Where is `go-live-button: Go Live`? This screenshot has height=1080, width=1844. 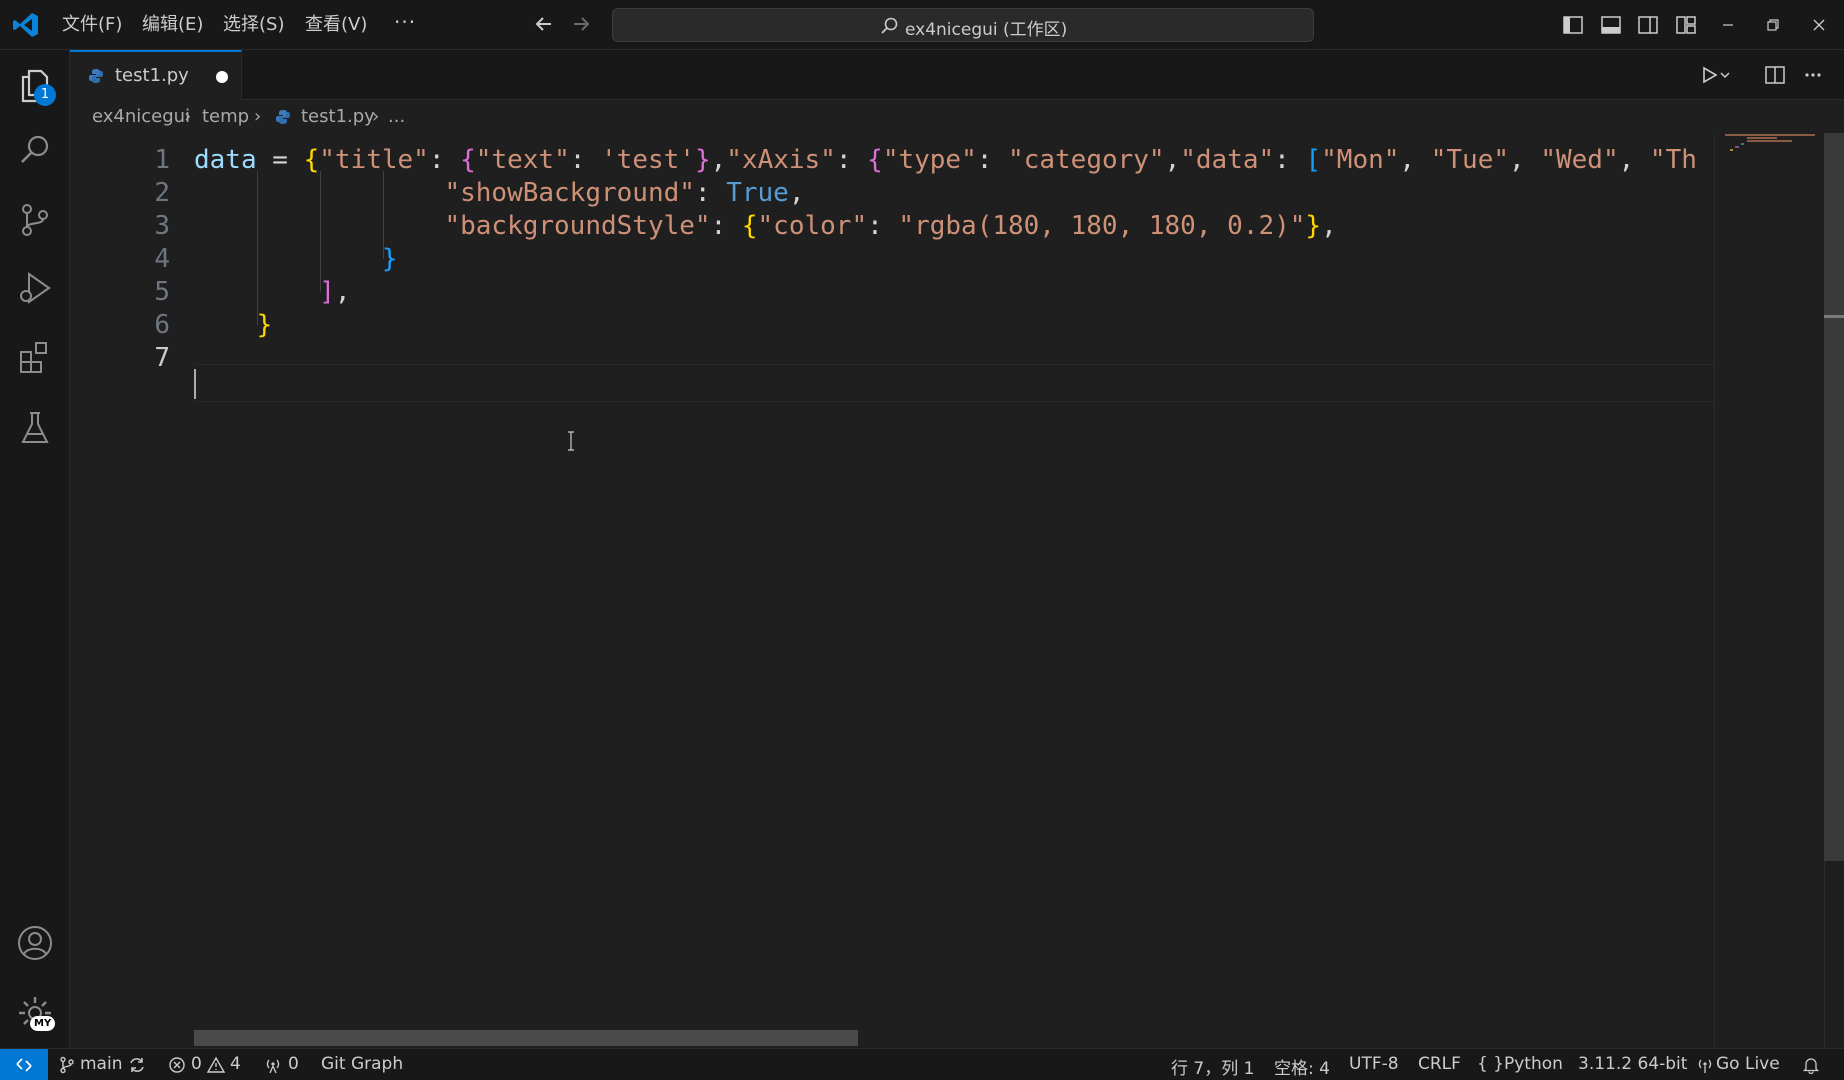 go-live-button: Go Live is located at coordinates (1748, 1064).